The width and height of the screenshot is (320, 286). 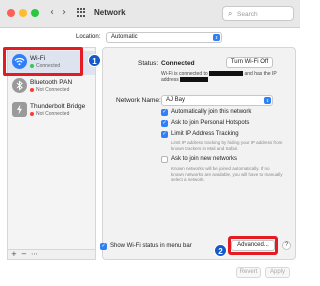 What do you see at coordinates (264, 14) in the screenshot?
I see `search-input` at bounding box center [264, 14].